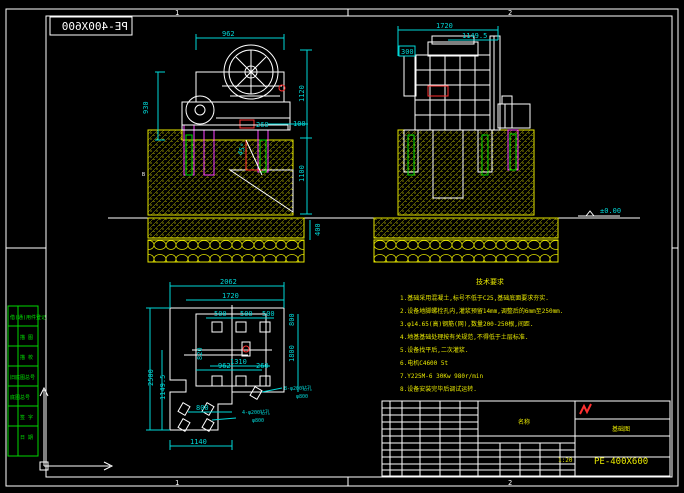  I want to click on front-dim-1720: 1720, so click(444, 26).